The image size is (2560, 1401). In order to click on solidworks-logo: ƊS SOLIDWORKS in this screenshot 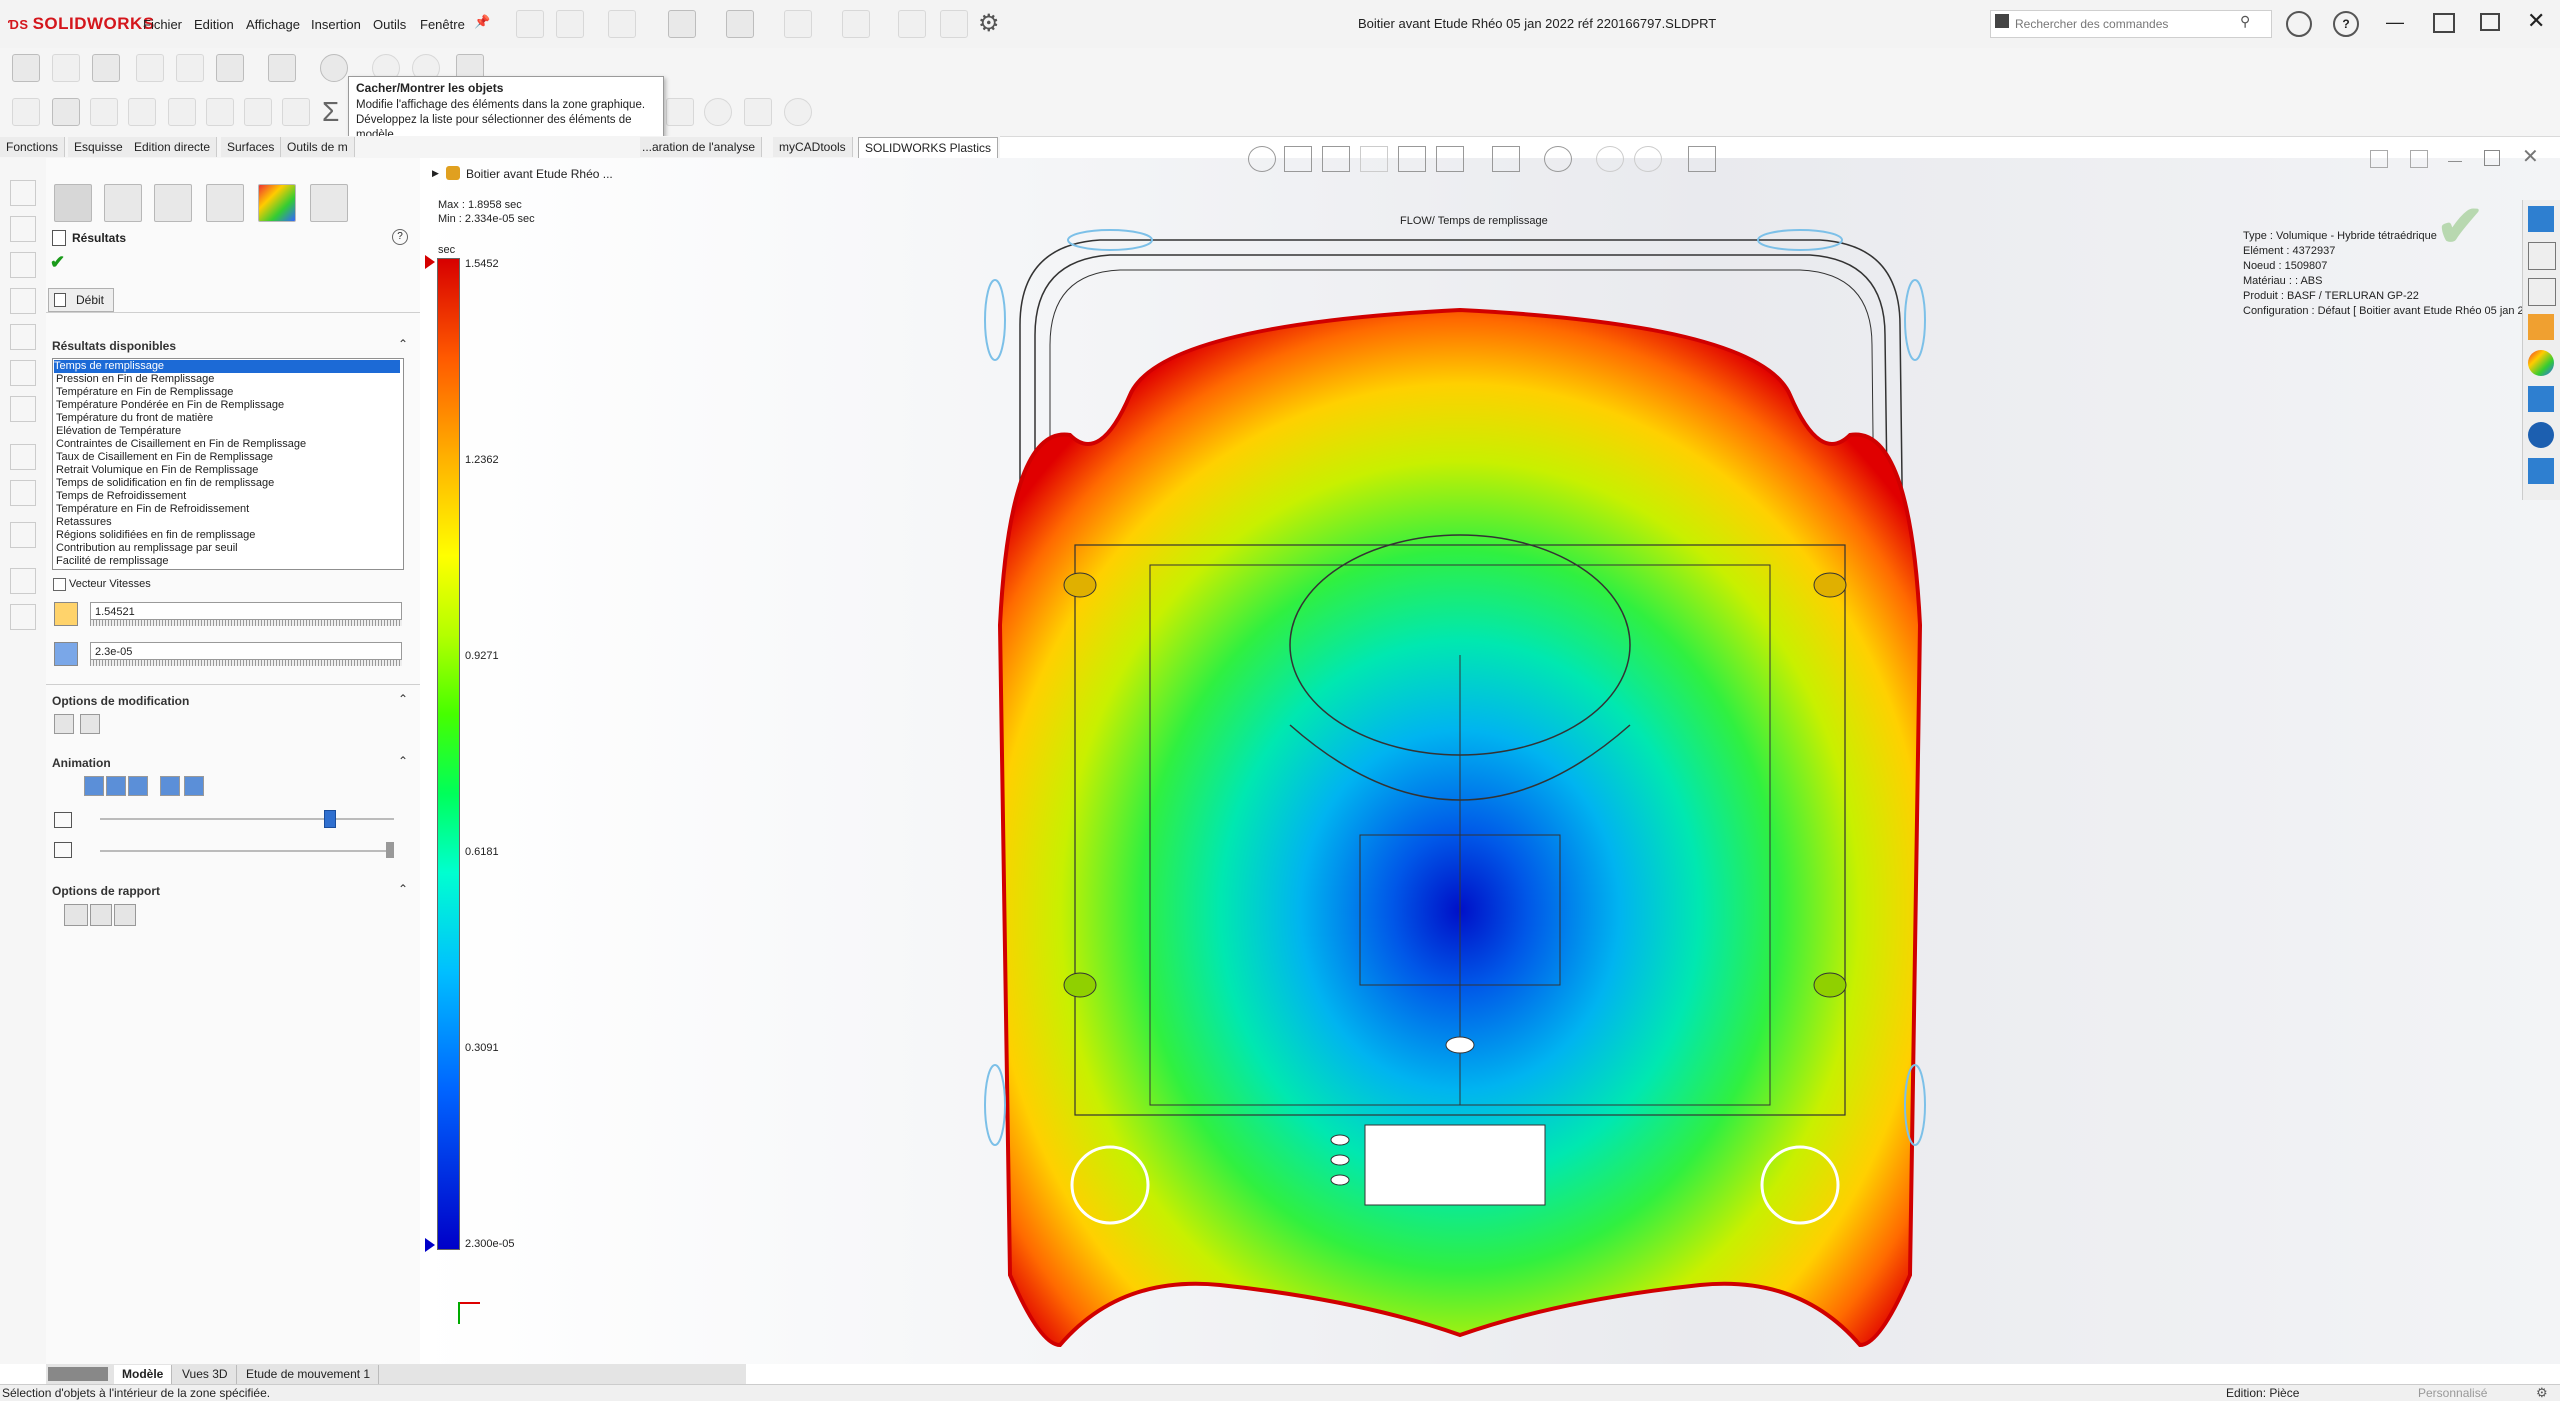, I will do `click(81, 24)`.